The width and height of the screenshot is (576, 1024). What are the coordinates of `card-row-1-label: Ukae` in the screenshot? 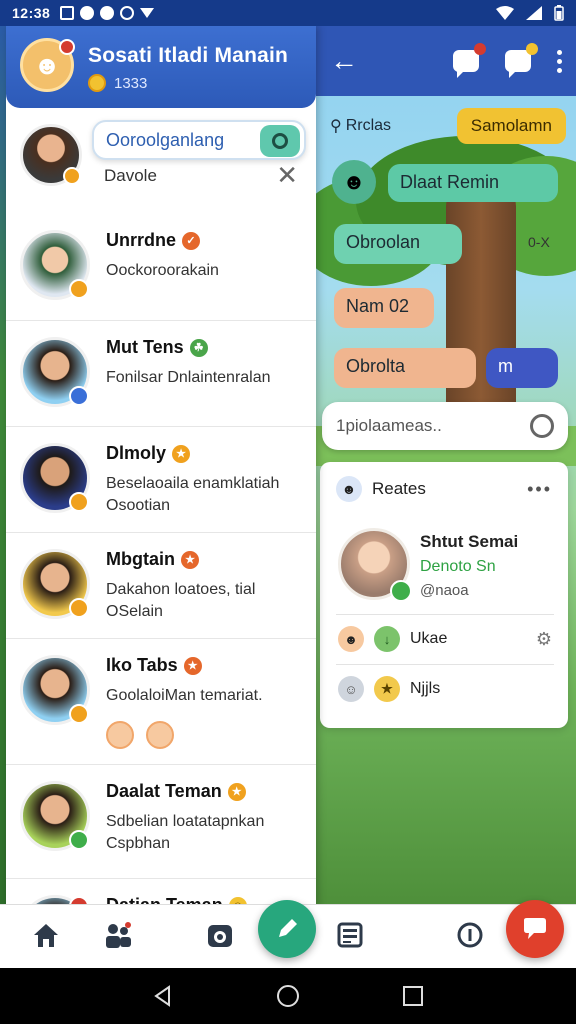 It's located at (429, 638).